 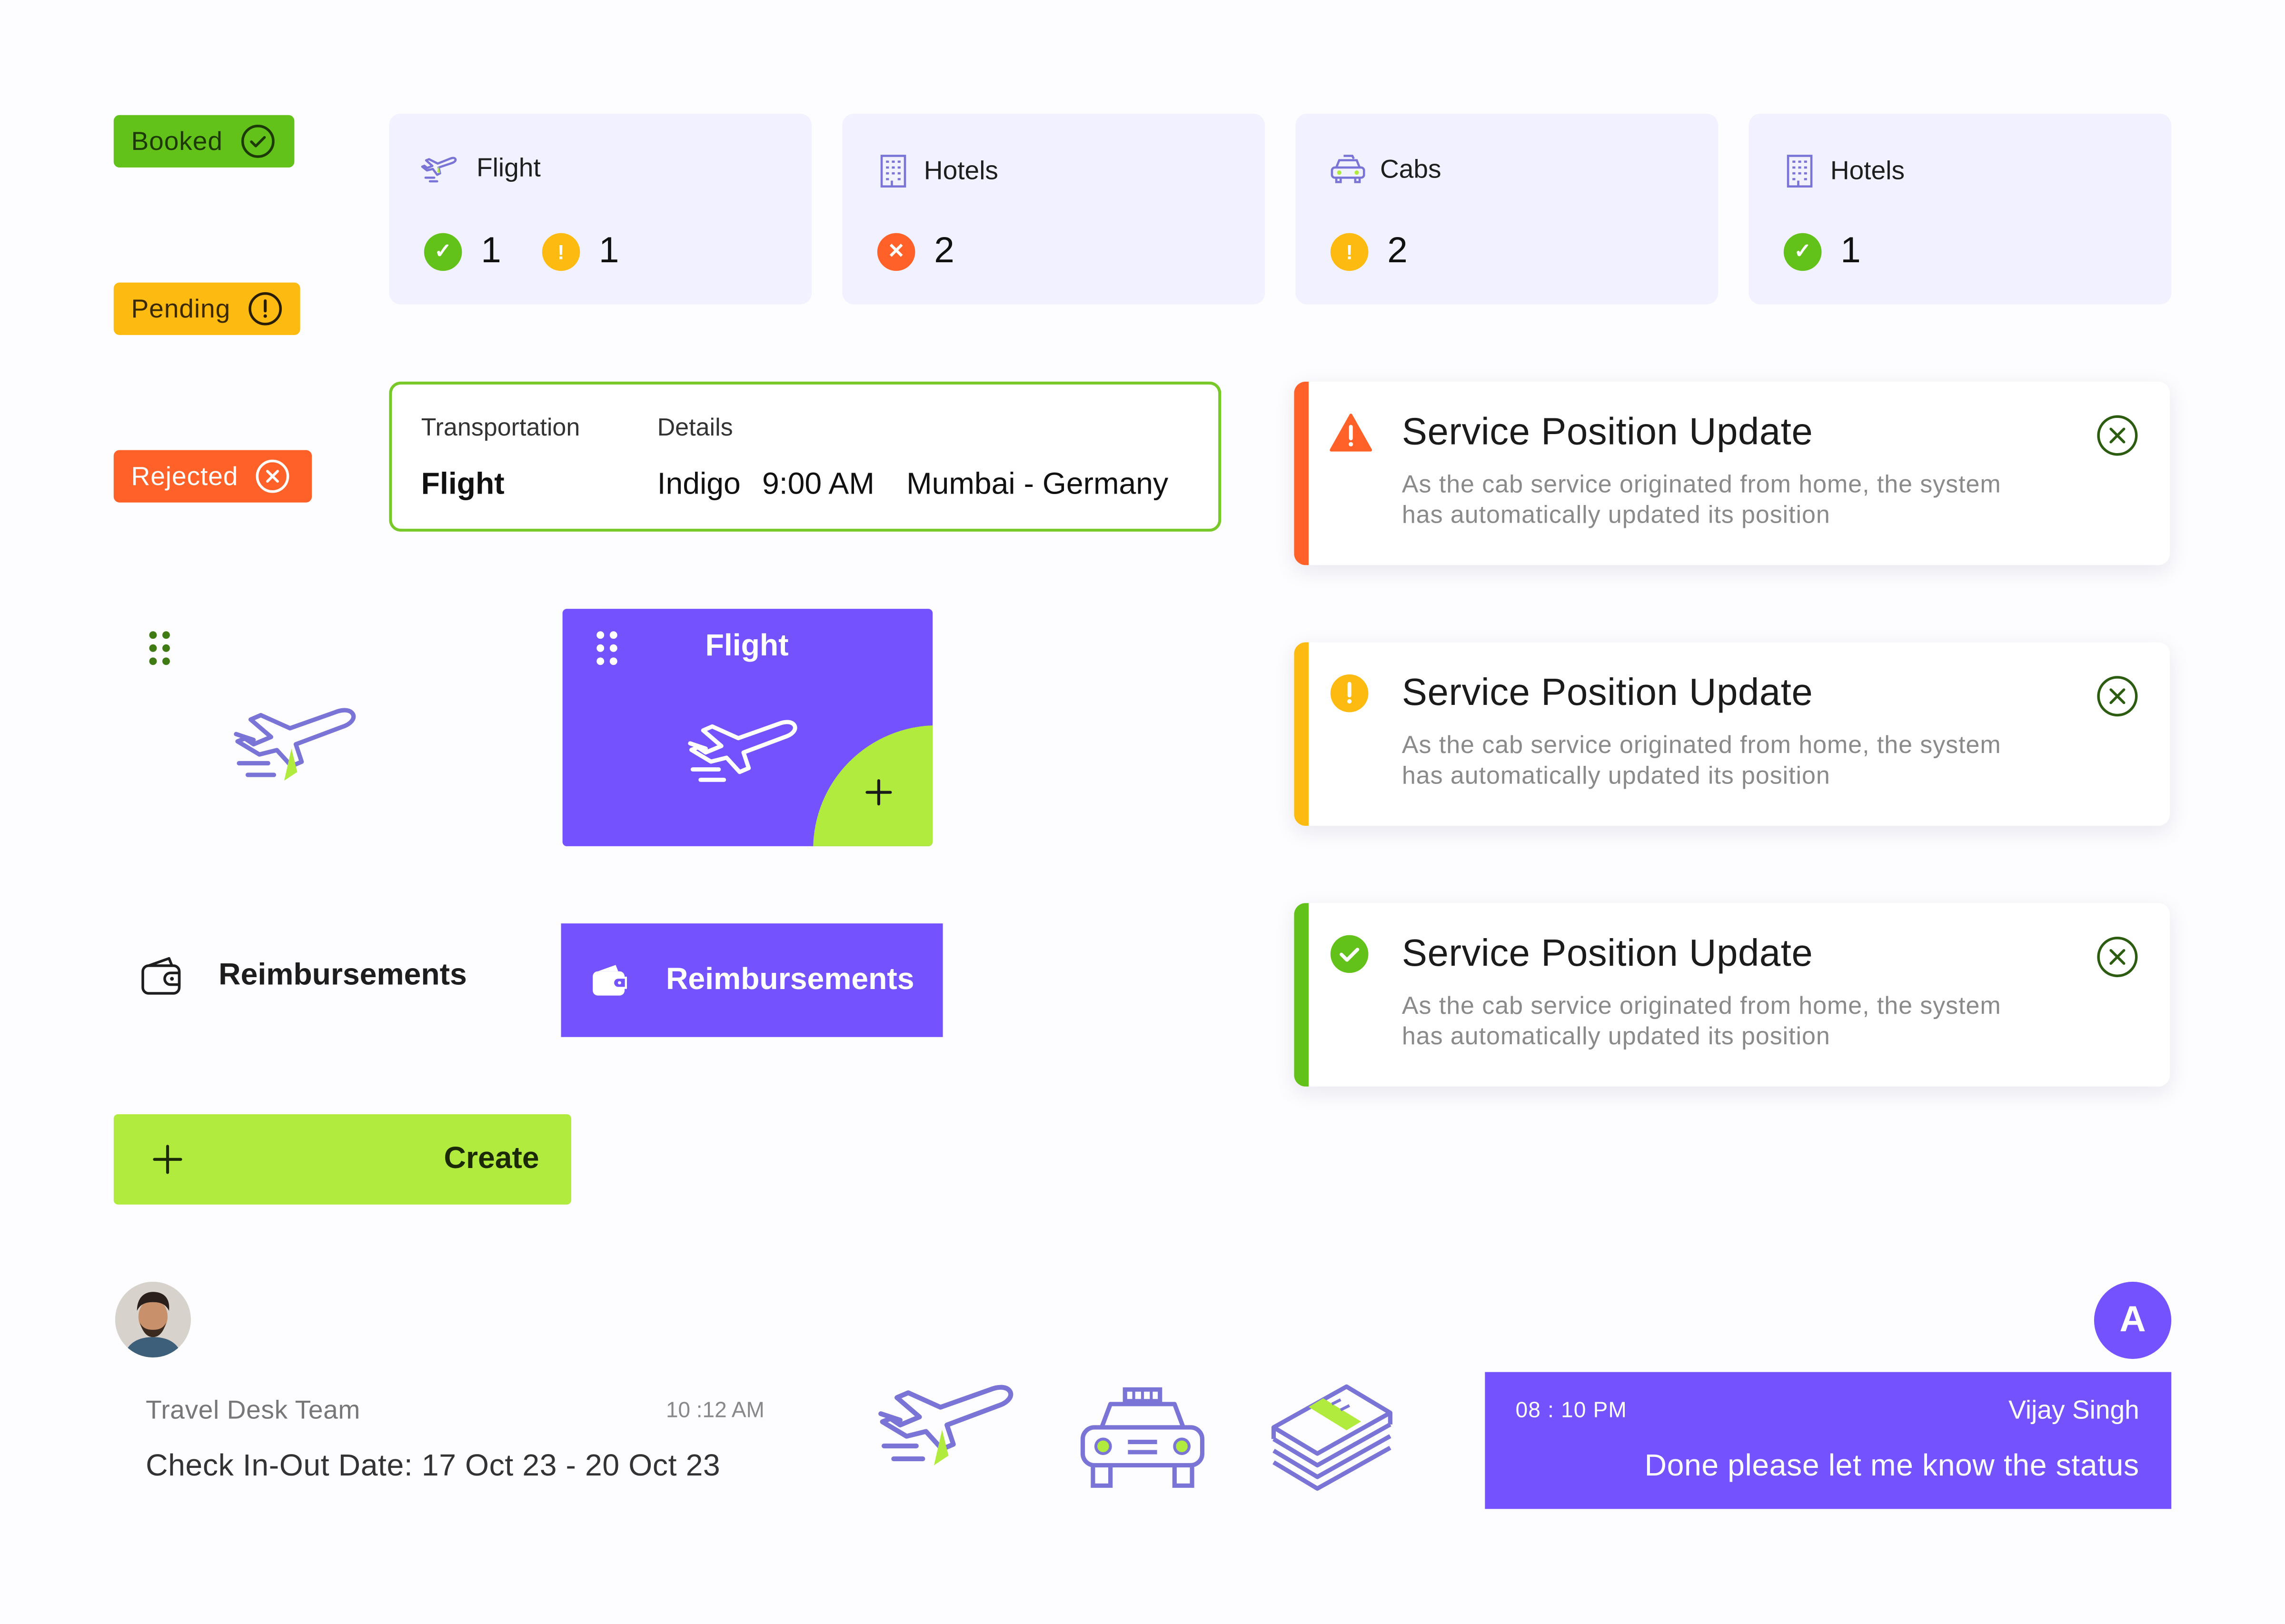 I want to click on warning-triangle-icon, so click(x=1351, y=432).